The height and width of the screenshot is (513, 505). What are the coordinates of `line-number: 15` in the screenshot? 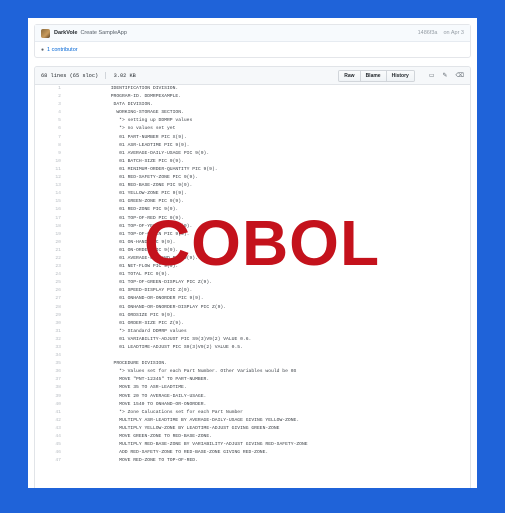 It's located at (48, 202).